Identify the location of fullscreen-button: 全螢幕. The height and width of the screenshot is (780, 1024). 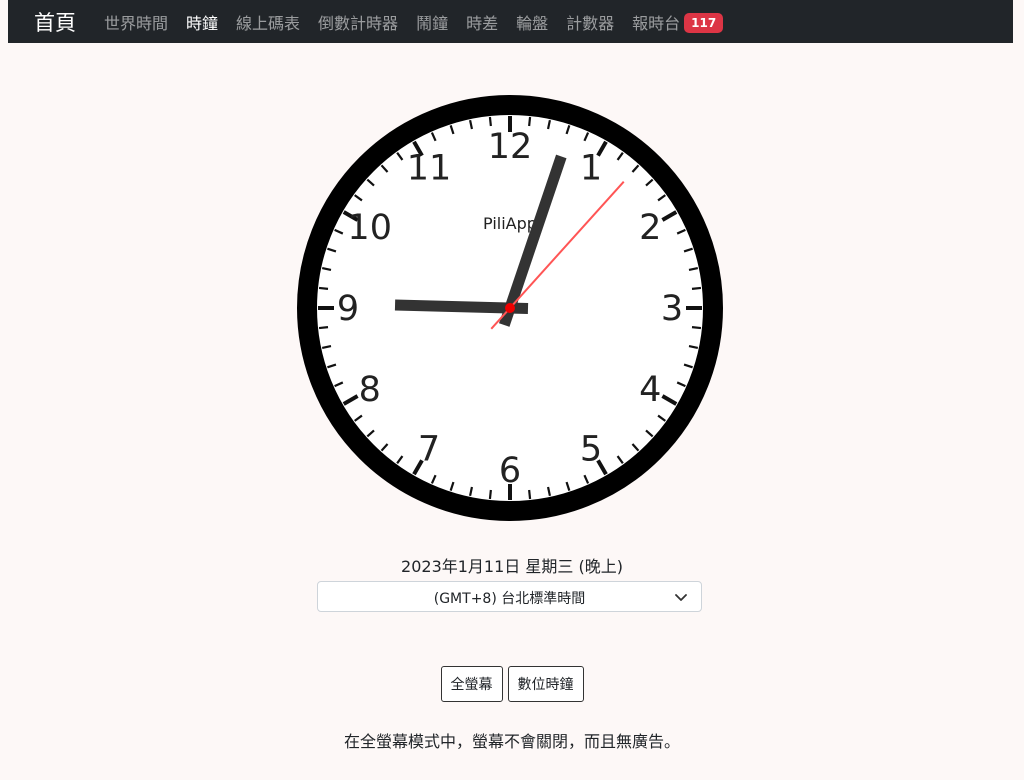
(471, 684).